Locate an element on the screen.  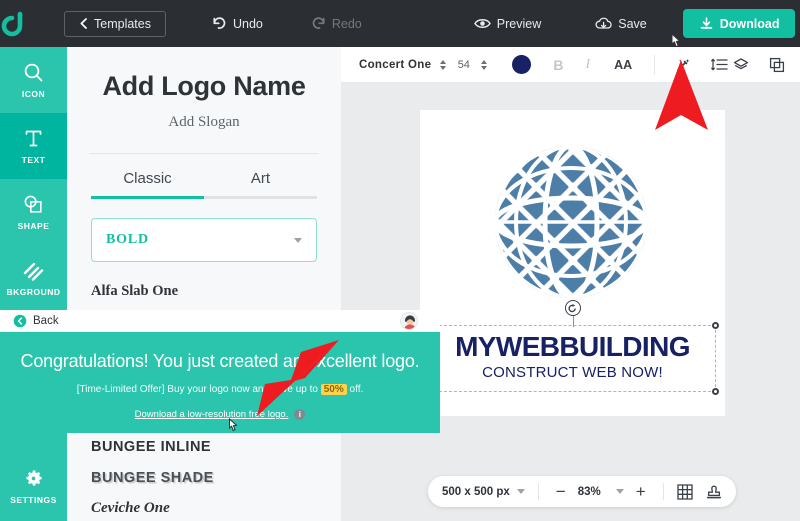
line-spacing-icon is located at coordinates (719, 64).